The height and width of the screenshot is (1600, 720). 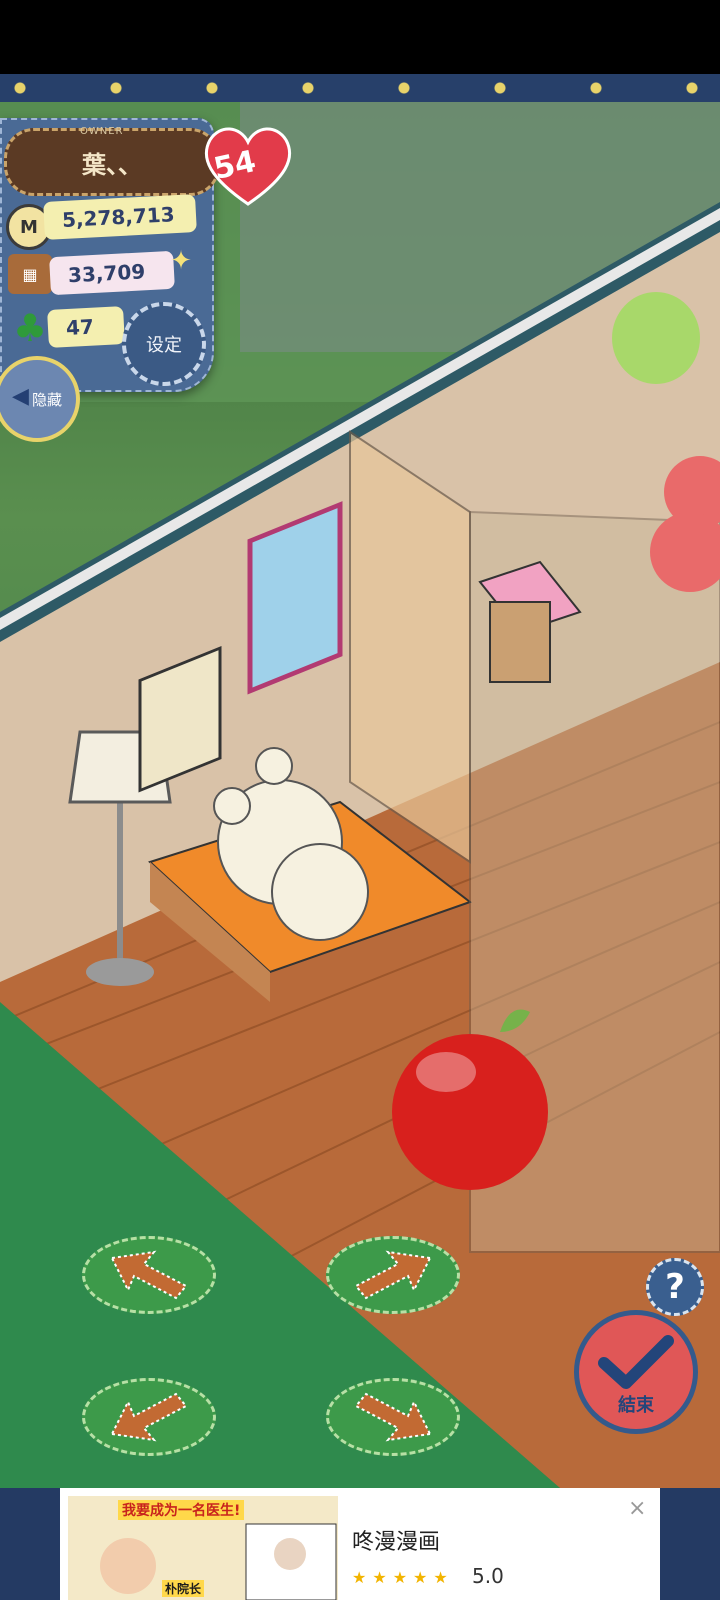 What do you see at coordinates (488, 1576) in the screenshot?
I see `ad-rating: 5.0` at bounding box center [488, 1576].